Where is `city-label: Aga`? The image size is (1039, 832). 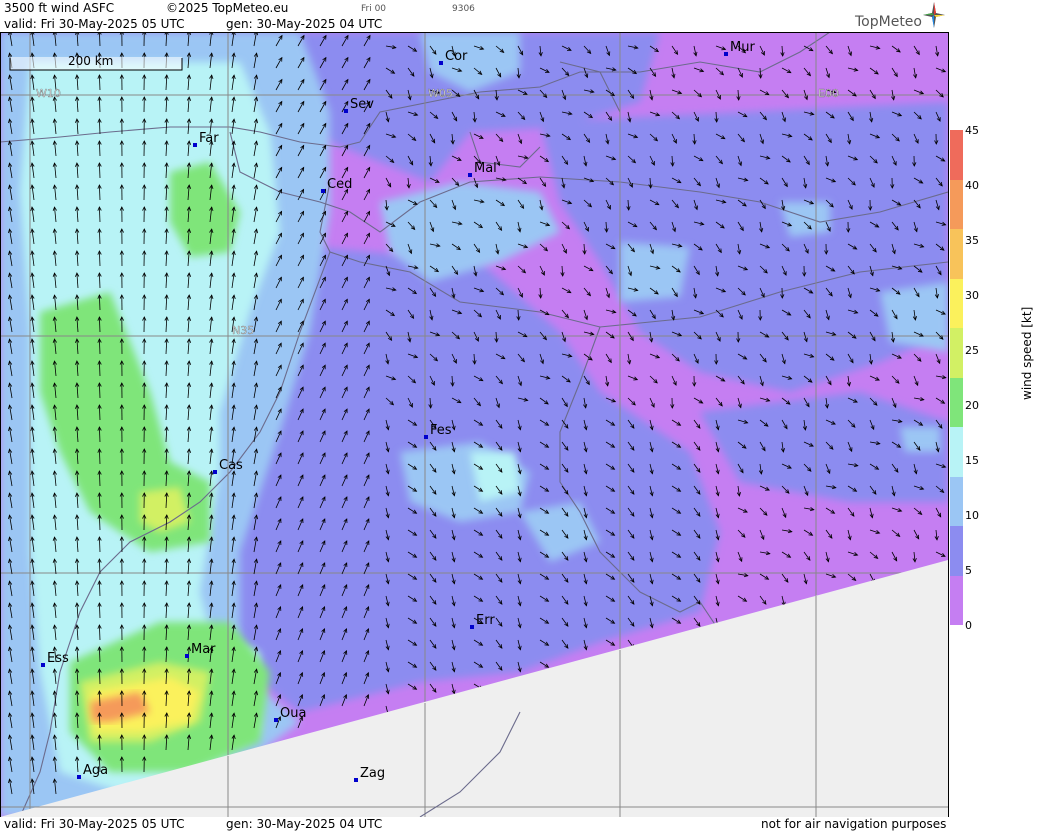 city-label: Aga is located at coordinates (95, 770).